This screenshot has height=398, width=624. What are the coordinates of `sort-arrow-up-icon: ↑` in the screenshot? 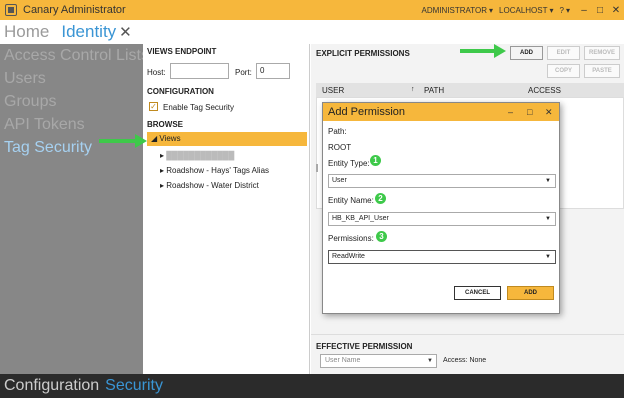 It's located at (413, 89).